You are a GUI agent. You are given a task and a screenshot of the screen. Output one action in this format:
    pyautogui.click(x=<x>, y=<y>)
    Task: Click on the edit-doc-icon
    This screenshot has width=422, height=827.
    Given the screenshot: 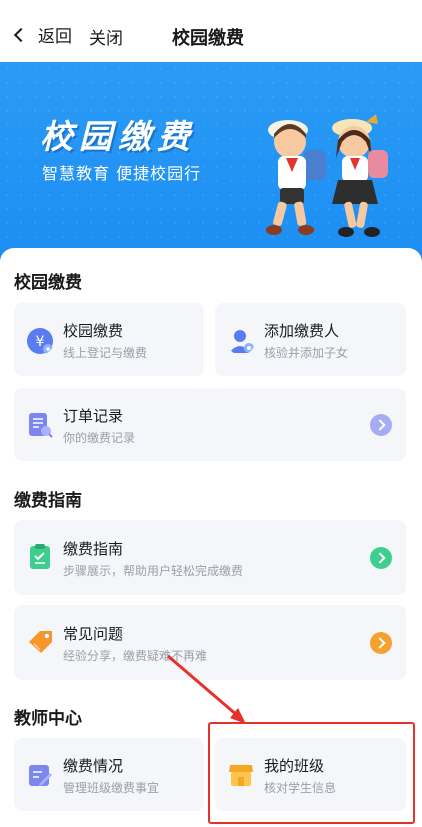 What is the action you would take?
    pyautogui.click(x=40, y=775)
    